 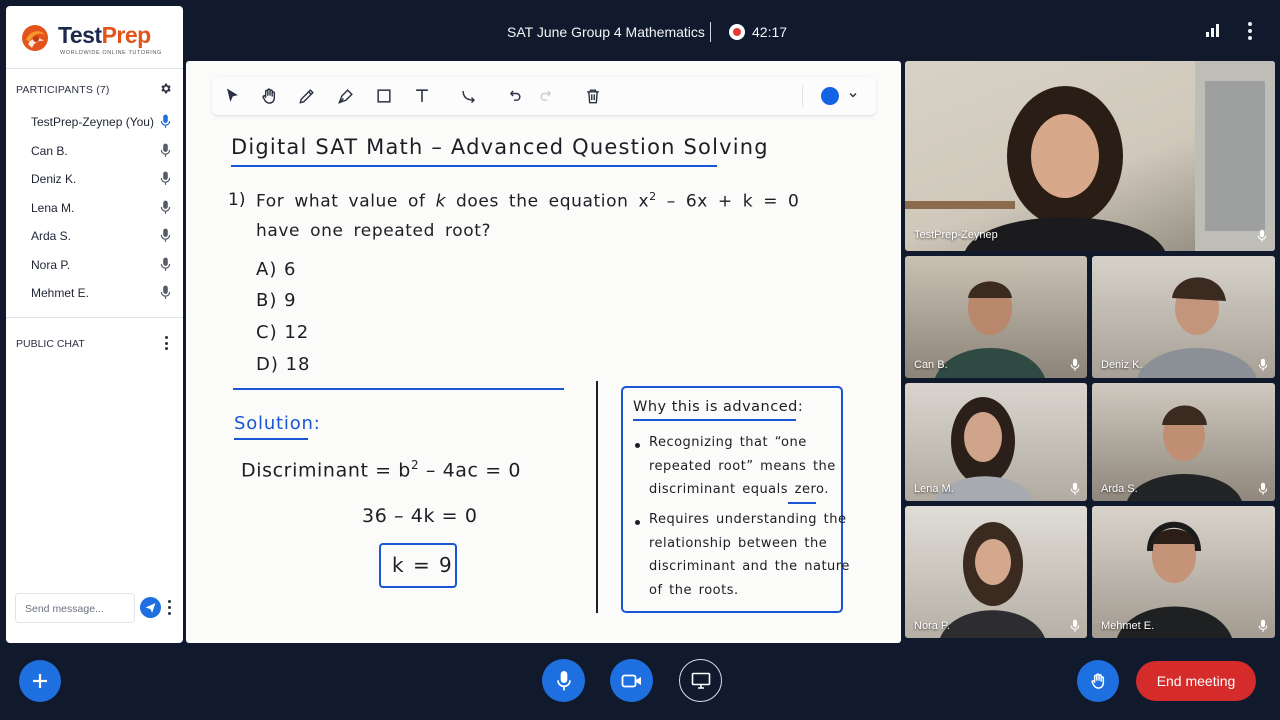 I want to click on camera-button, so click(x=631, y=680).